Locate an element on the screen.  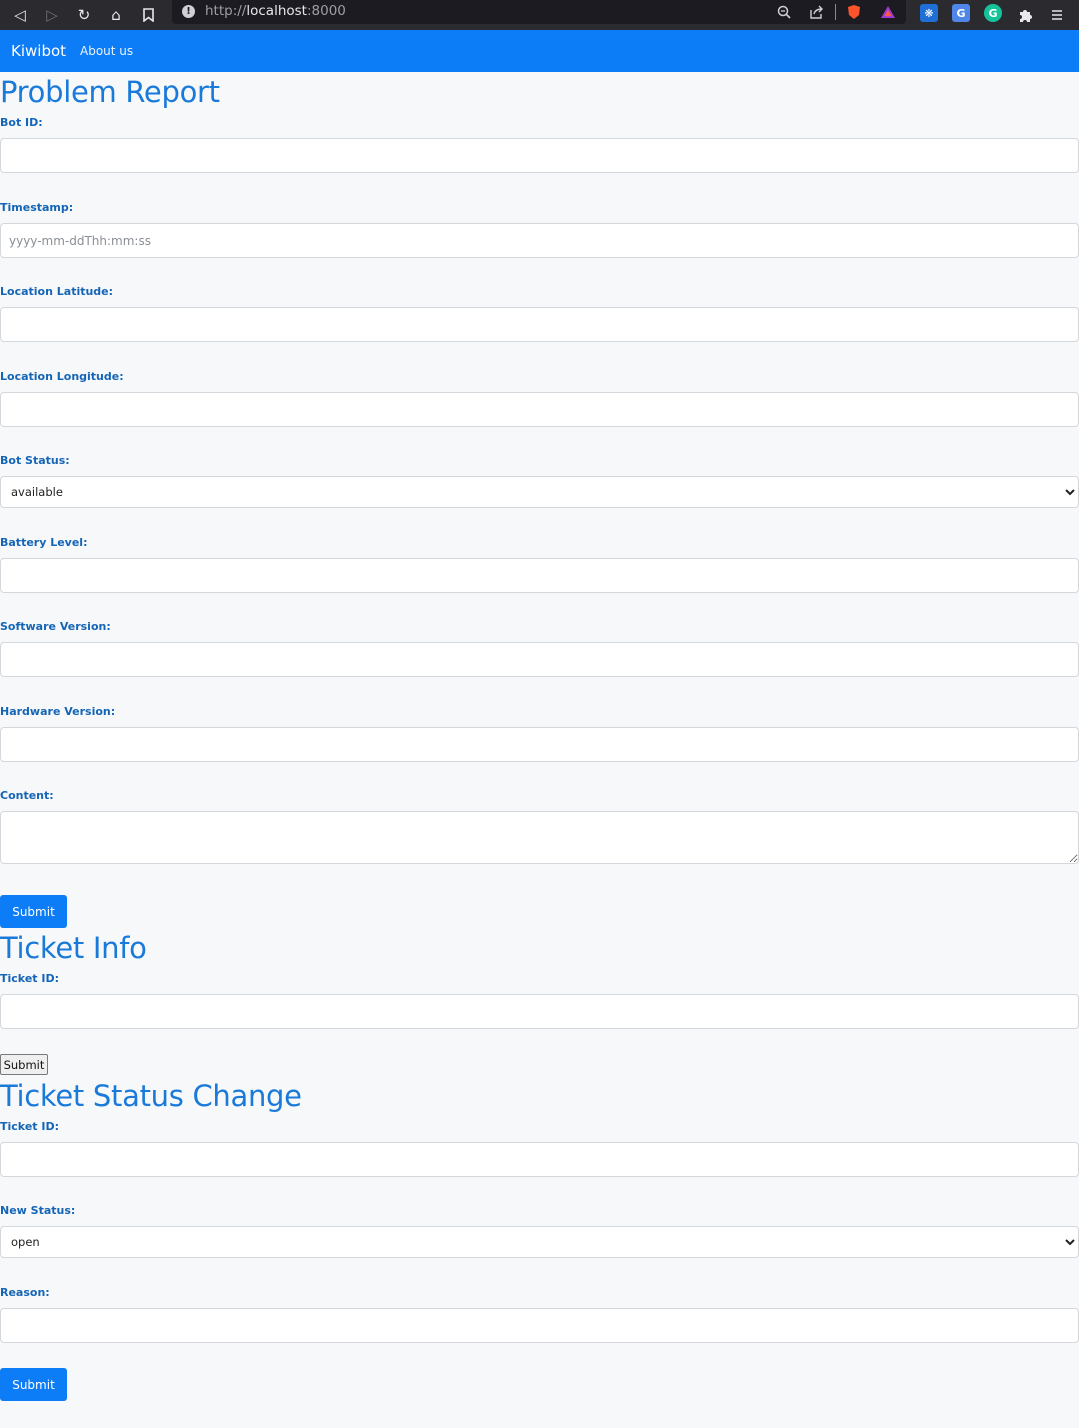
status-change-ticket-id-input is located at coordinates (539, 1159).